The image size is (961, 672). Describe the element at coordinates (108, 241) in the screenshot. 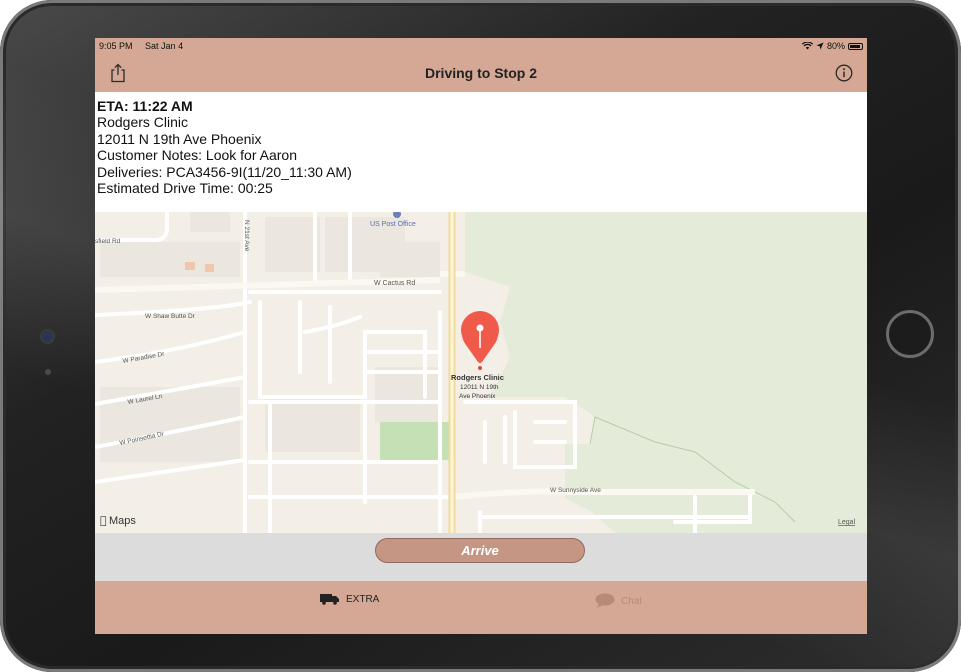

I see `street-field: sfield Rd` at that location.